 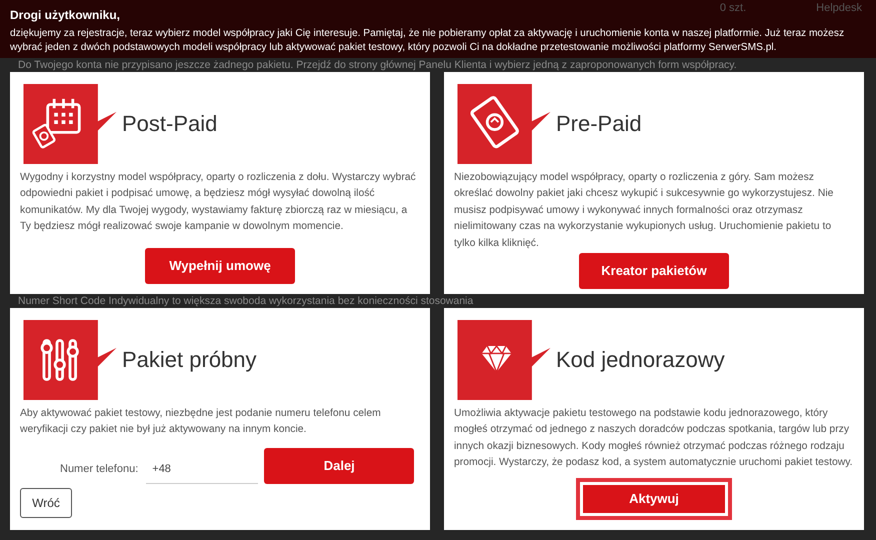 I want to click on card-title: Kod jednorazowy, so click(x=640, y=360).